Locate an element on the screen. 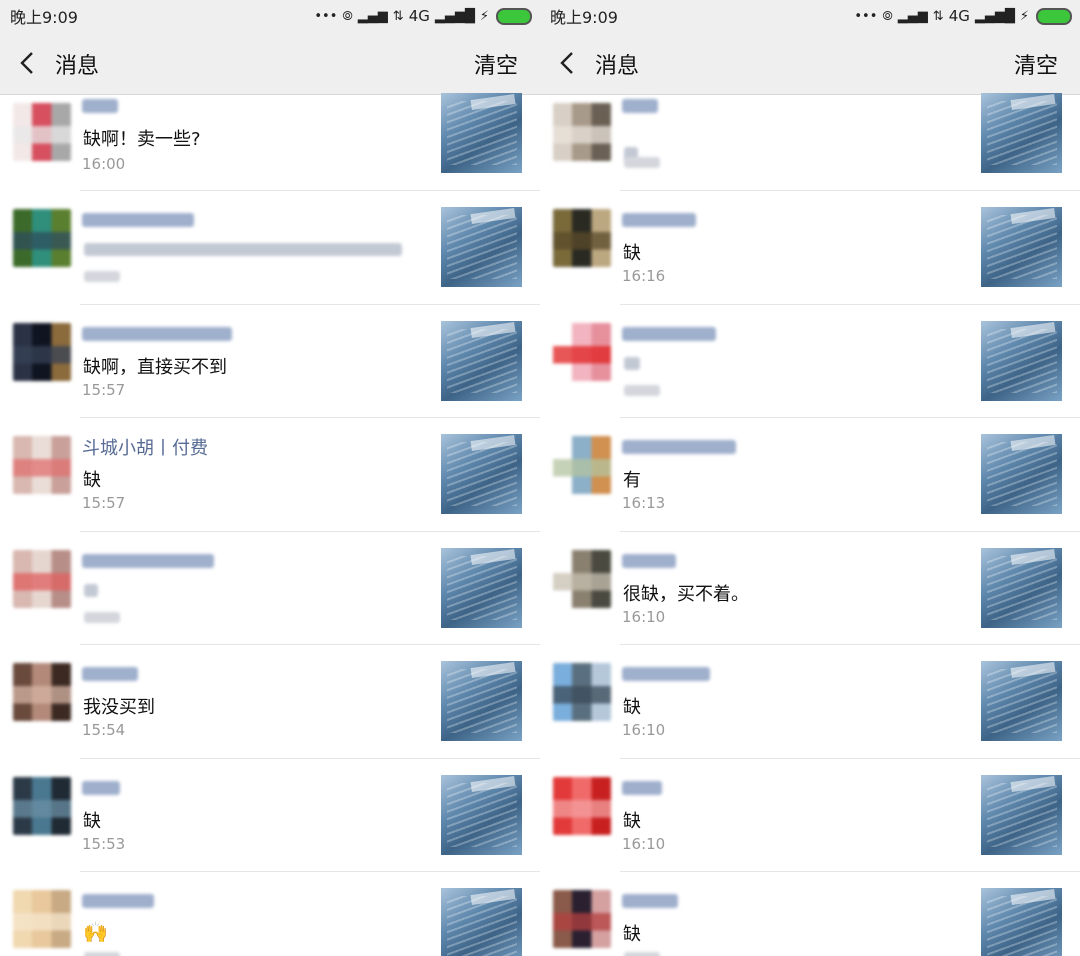  nav-bar: 消息 清空 is located at coordinates (270, 63).